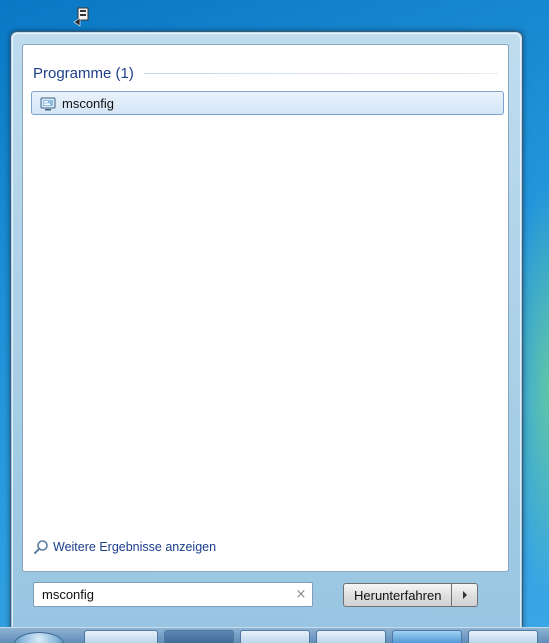  What do you see at coordinates (41, 547) in the screenshot?
I see `magnifier-icon` at bounding box center [41, 547].